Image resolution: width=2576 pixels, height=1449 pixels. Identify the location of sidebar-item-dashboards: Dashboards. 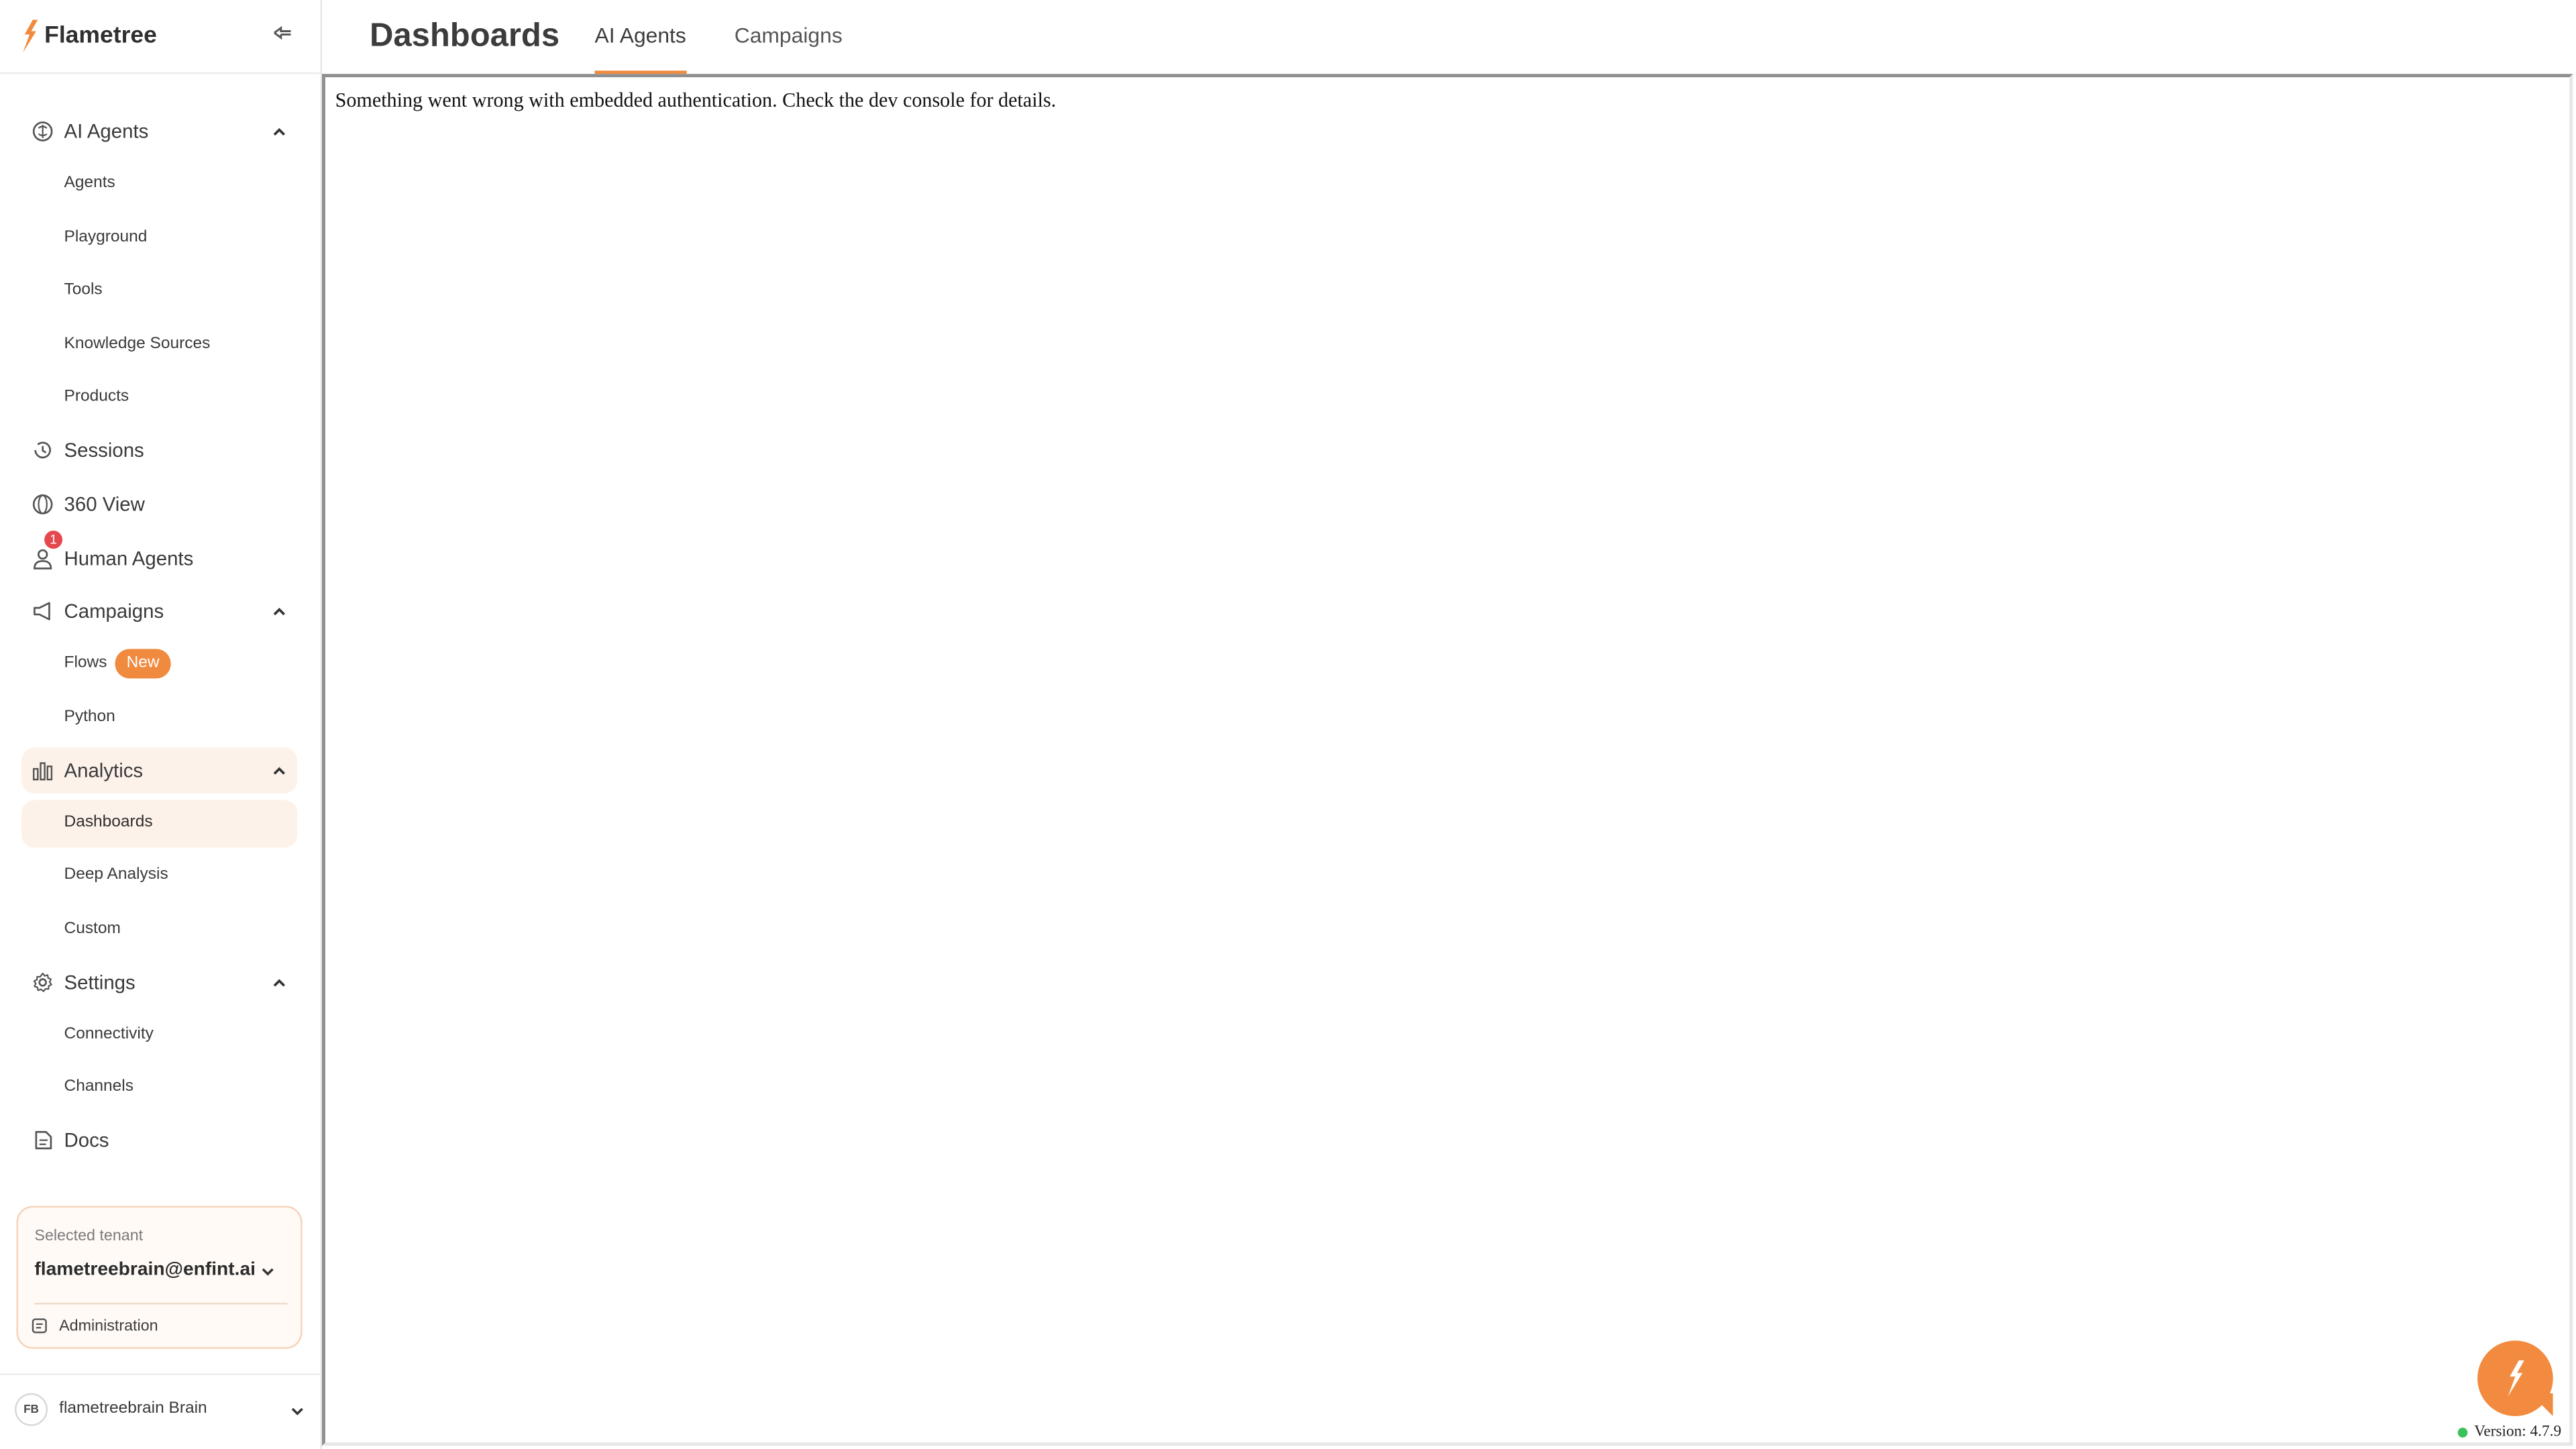
(159, 824).